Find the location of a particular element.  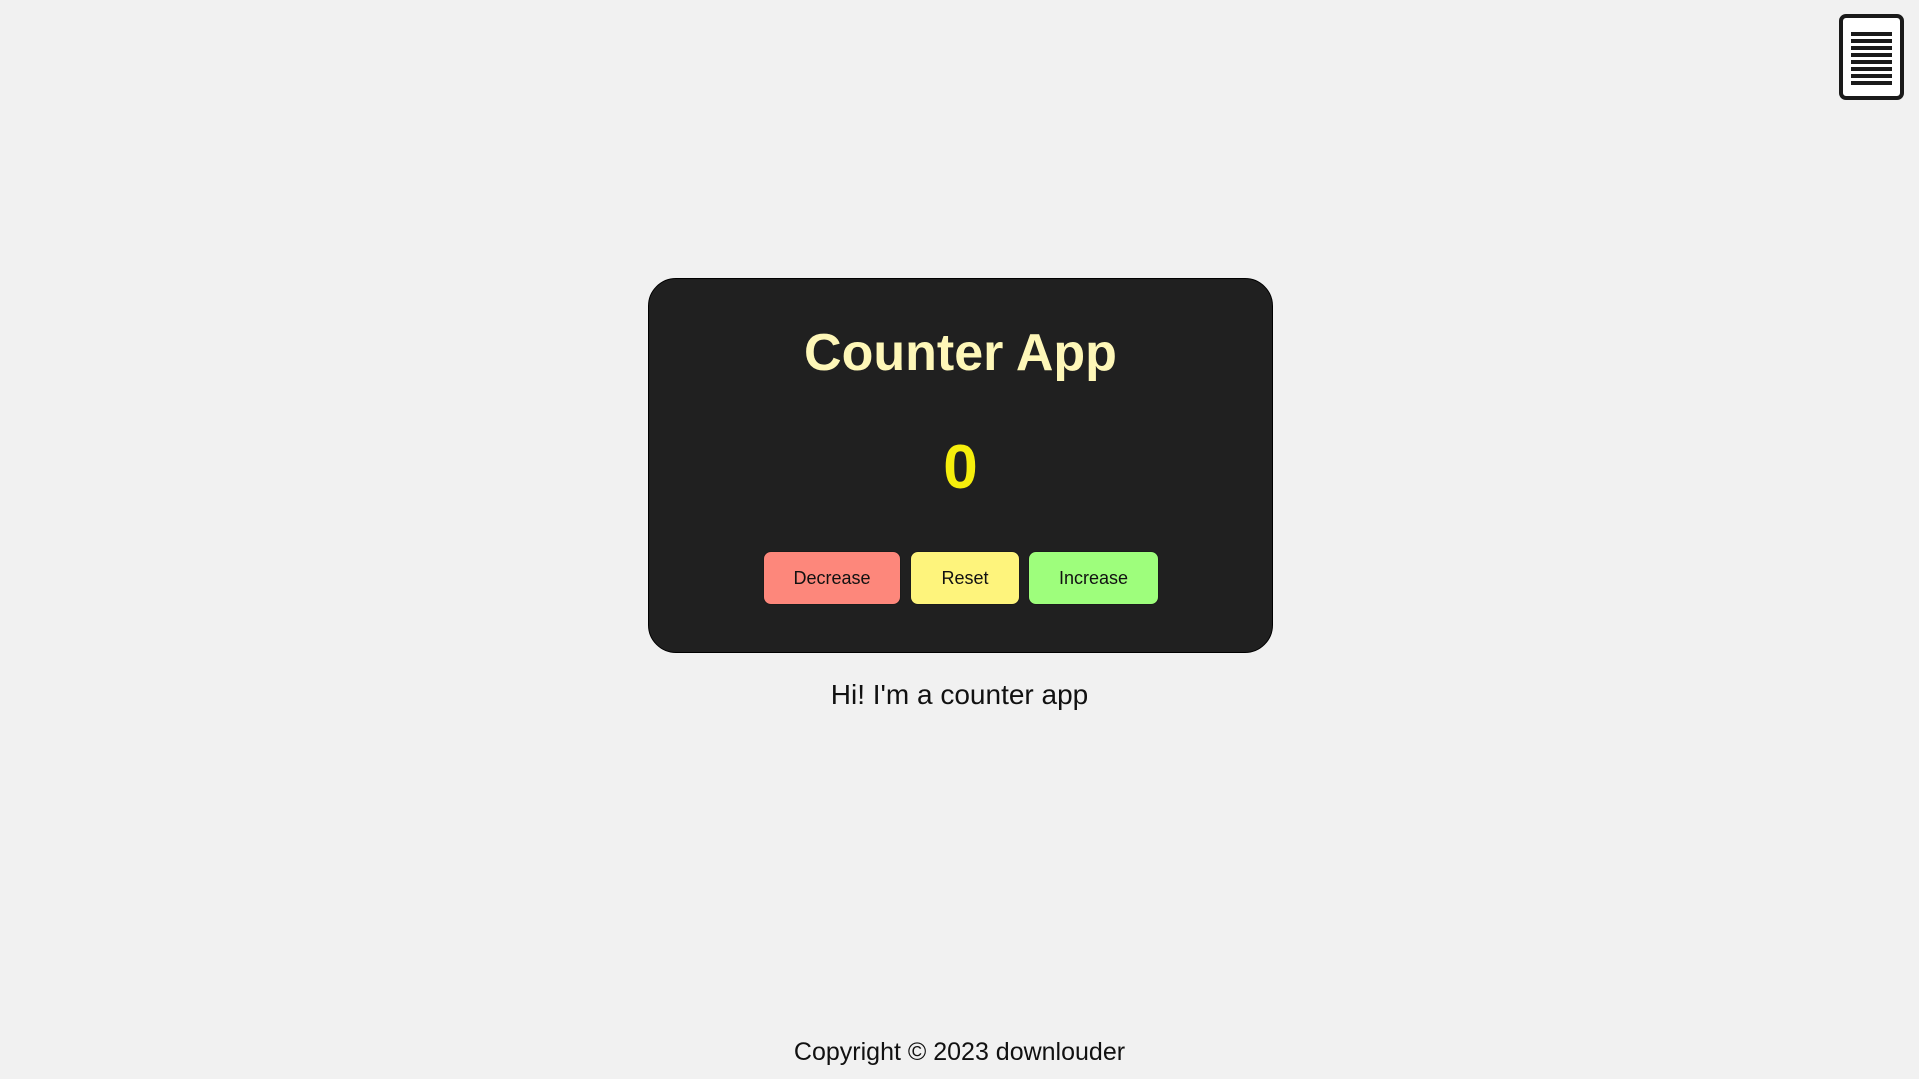

document-lines-icon is located at coordinates (1871, 57).